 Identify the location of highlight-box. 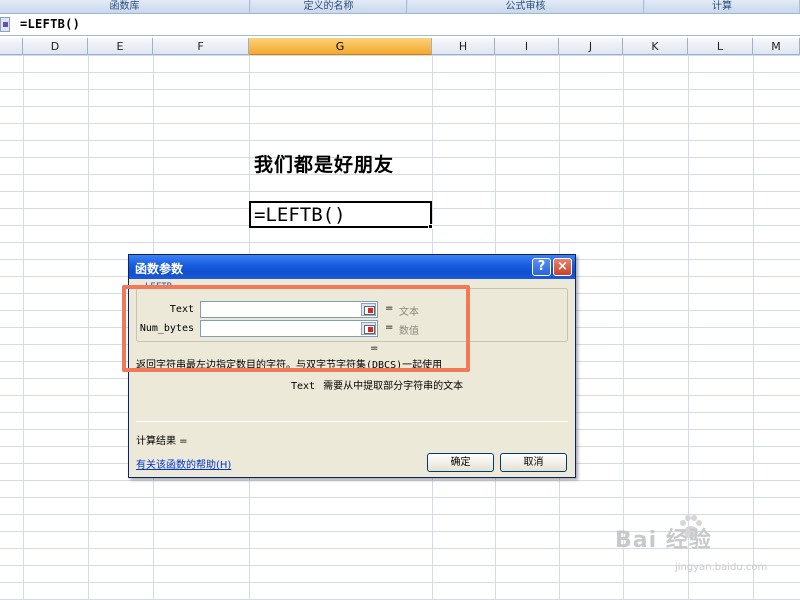
(296, 328).